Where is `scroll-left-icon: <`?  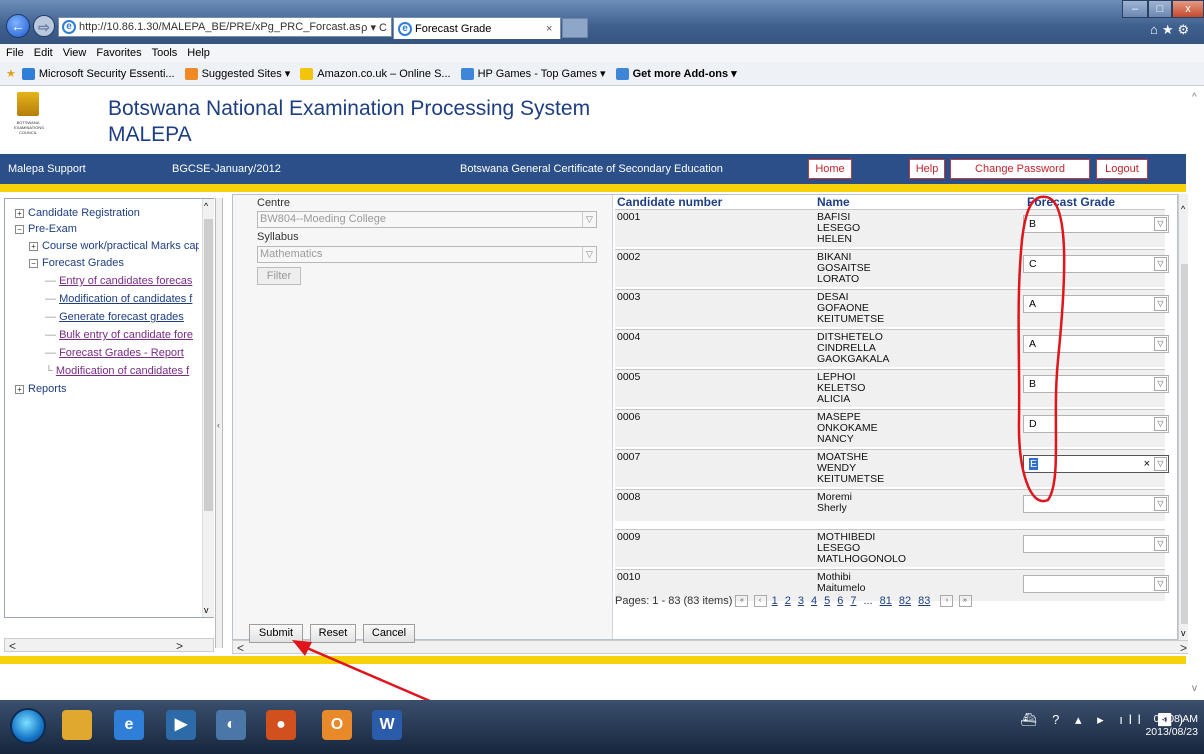
scroll-left-icon: < is located at coordinates (240, 648).